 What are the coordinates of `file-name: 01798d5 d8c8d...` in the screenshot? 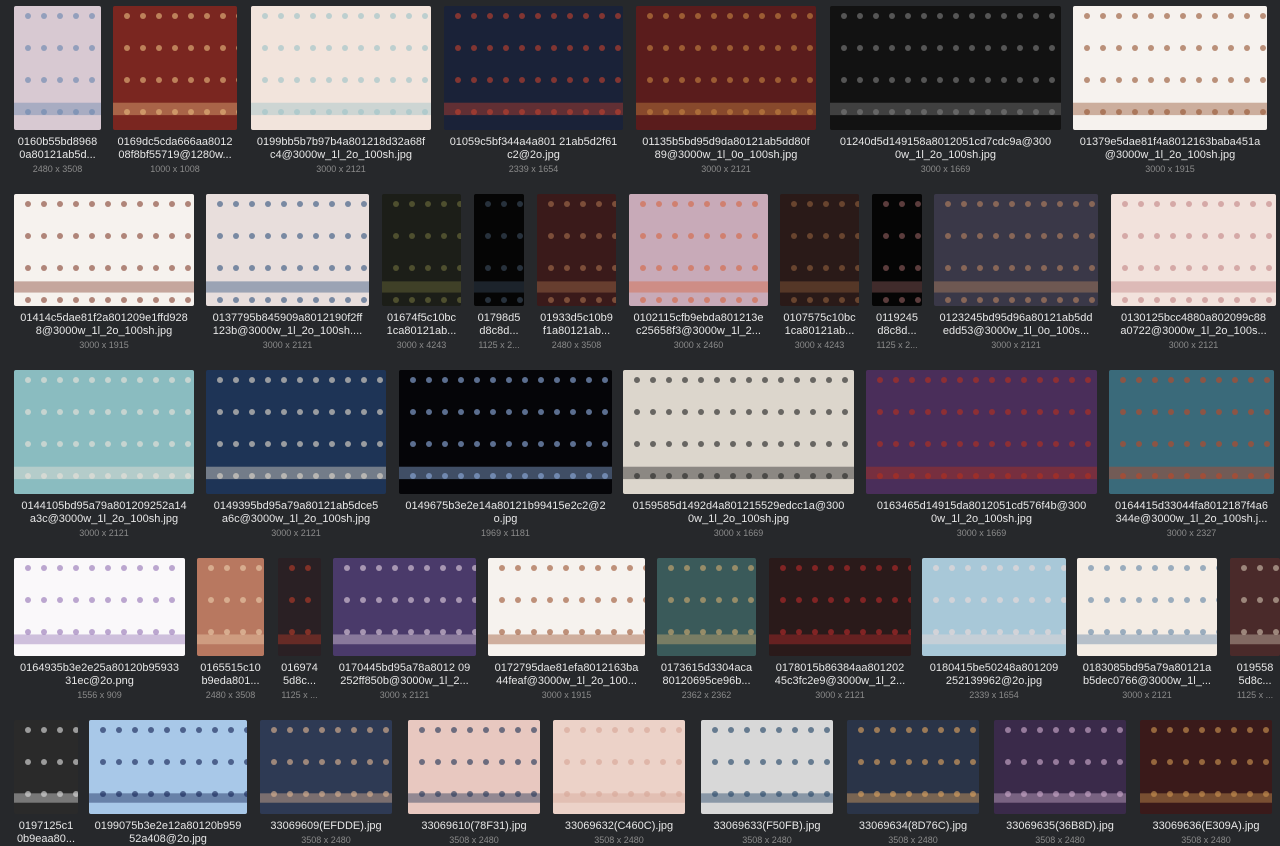 It's located at (499, 324).